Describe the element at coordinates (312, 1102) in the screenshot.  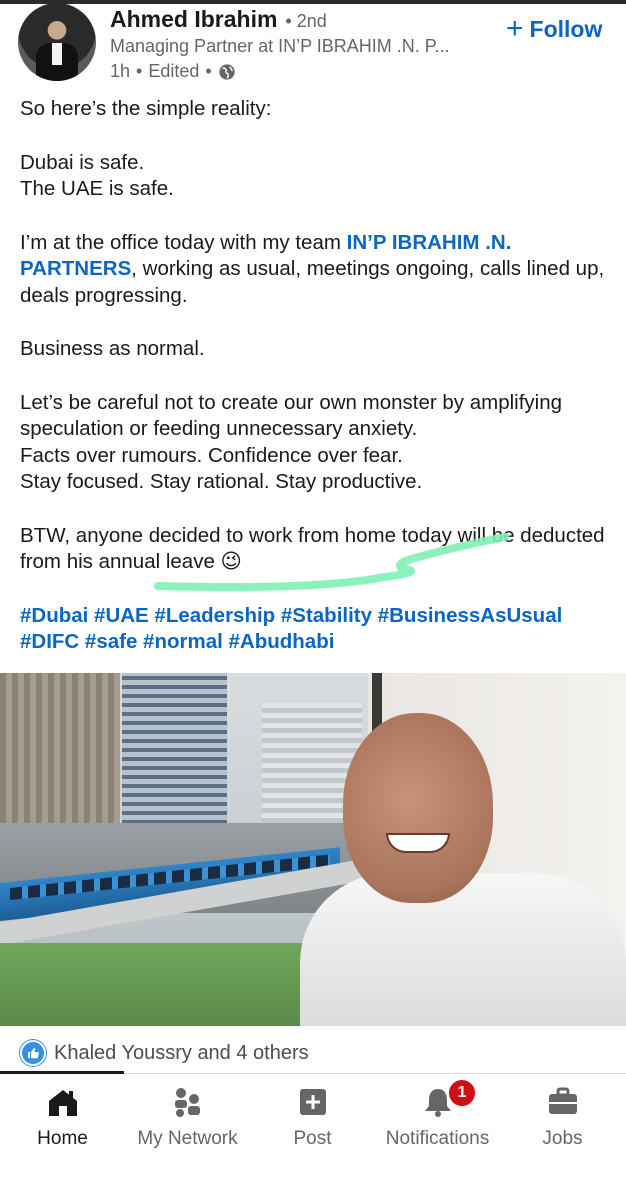
I see `post-icon` at that location.